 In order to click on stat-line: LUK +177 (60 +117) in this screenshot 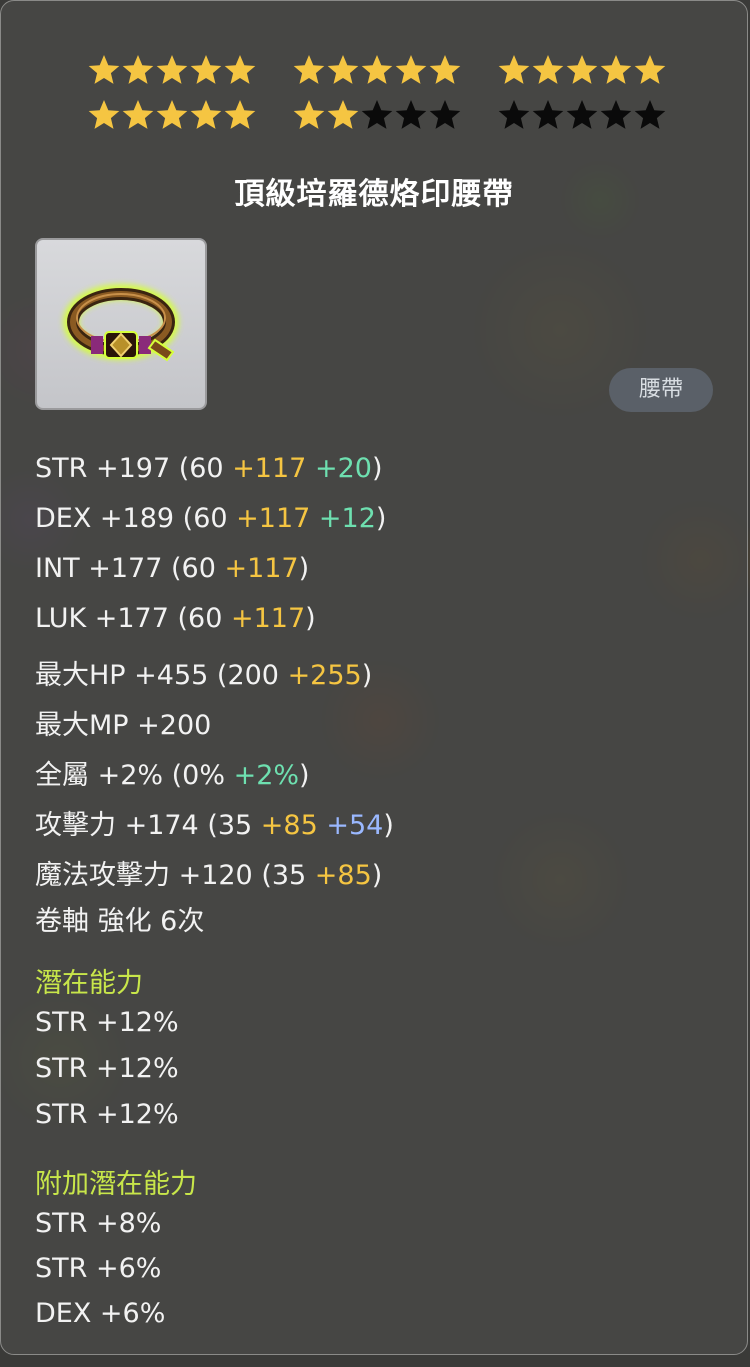, I will do `click(175, 618)`.